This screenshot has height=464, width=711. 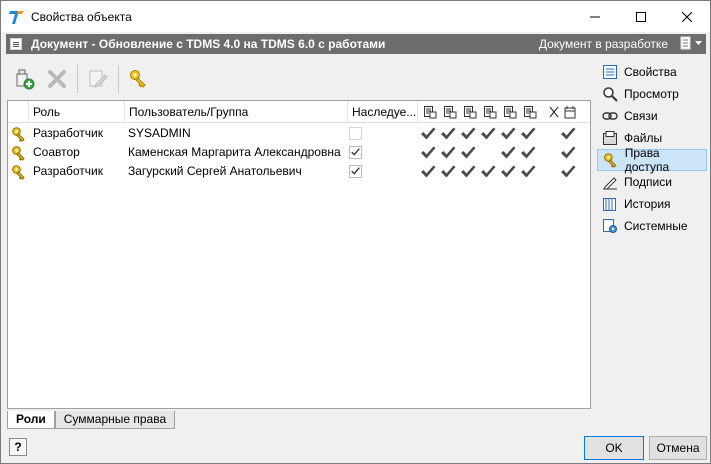 What do you see at coordinates (77, 112) in the screenshot?
I see `header-role: Роль` at bounding box center [77, 112].